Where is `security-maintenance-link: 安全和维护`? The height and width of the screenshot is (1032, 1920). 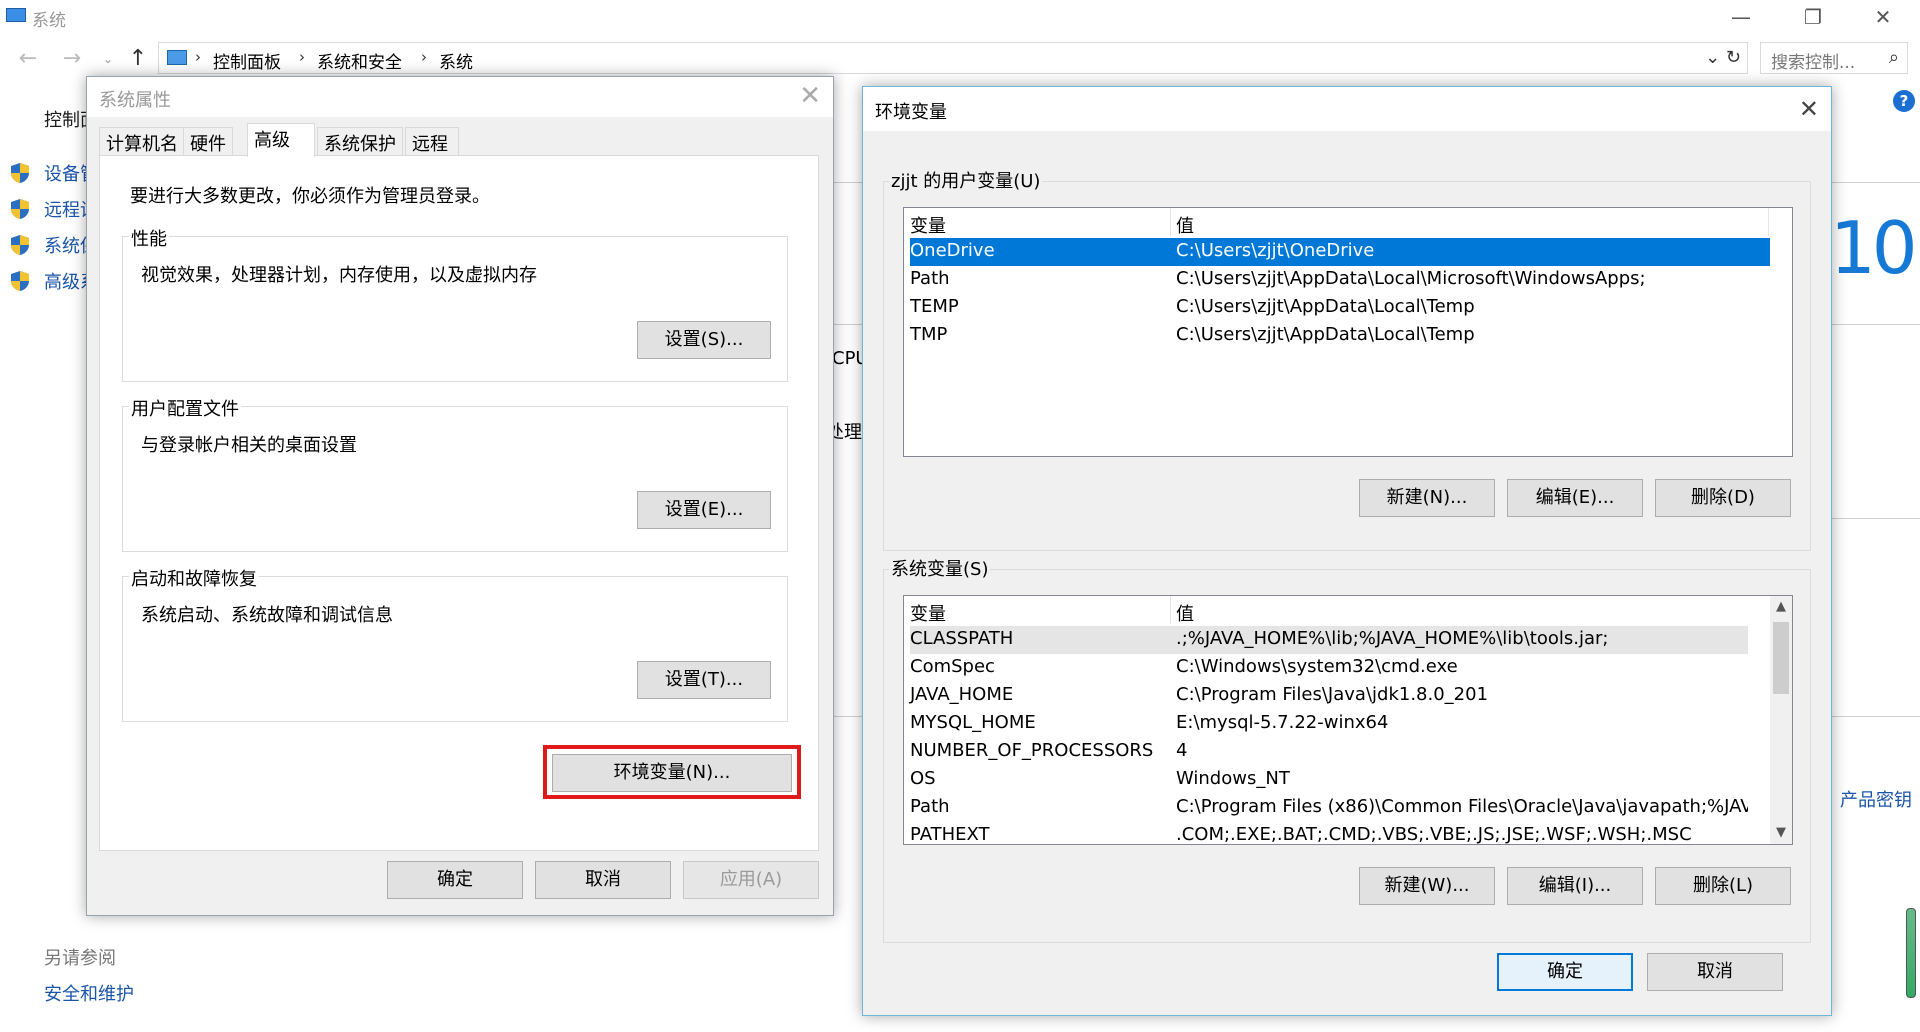 security-maintenance-link: 安全和维护 is located at coordinates (89, 993).